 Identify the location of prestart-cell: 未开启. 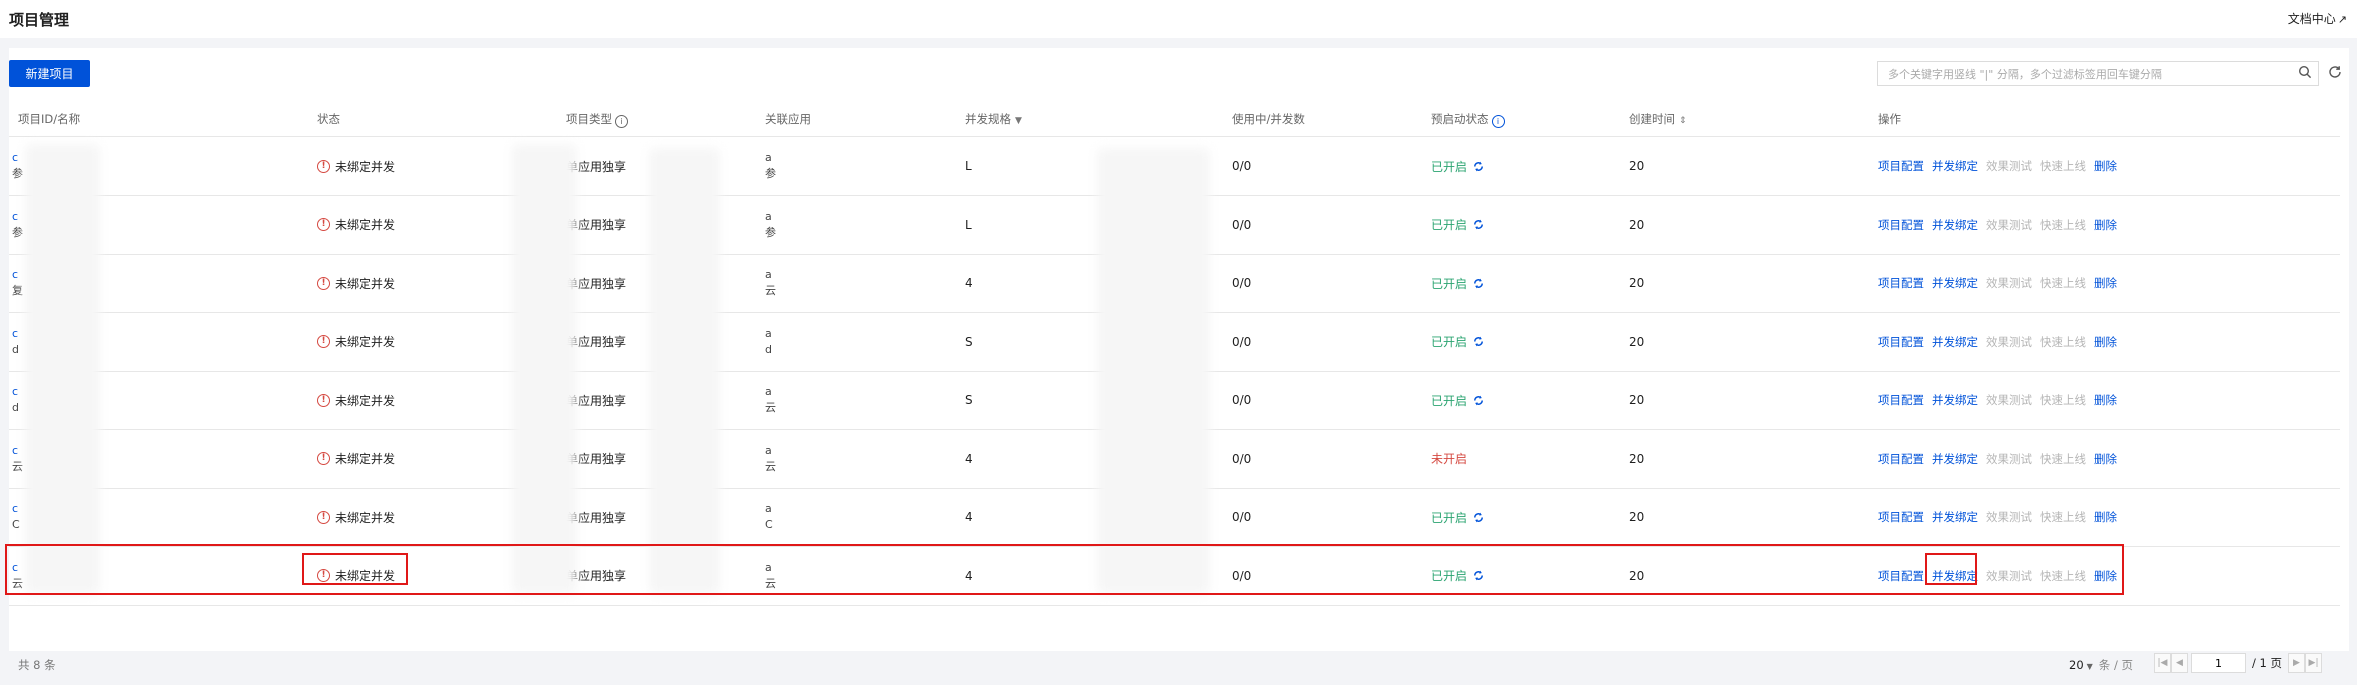
(1449, 459).